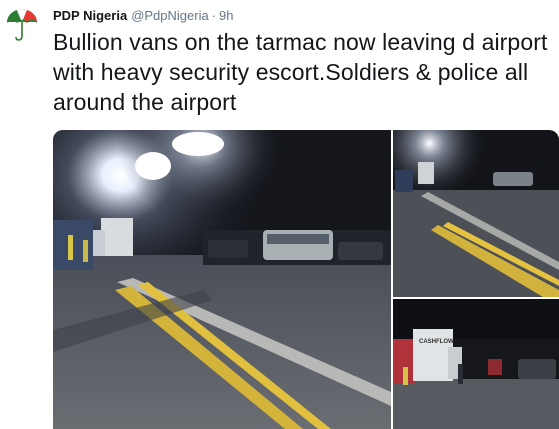 Image resolution: width=559 pixels, height=429 pixels. What do you see at coordinates (476, 364) in the screenshot?
I see `bullion-van-photo: CASHFLOW` at bounding box center [476, 364].